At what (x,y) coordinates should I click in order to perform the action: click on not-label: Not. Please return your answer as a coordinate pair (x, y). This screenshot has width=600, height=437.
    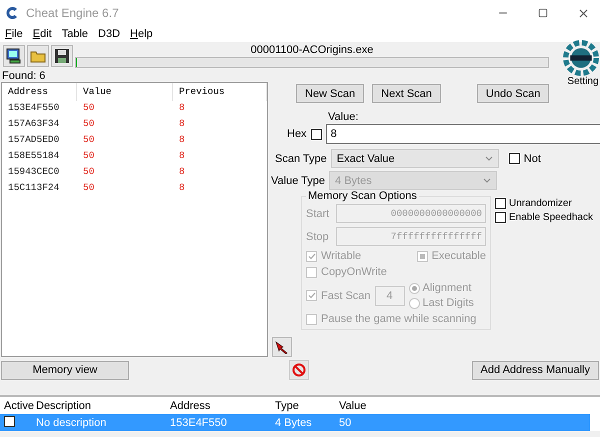
    Looking at the image, I should click on (532, 158).